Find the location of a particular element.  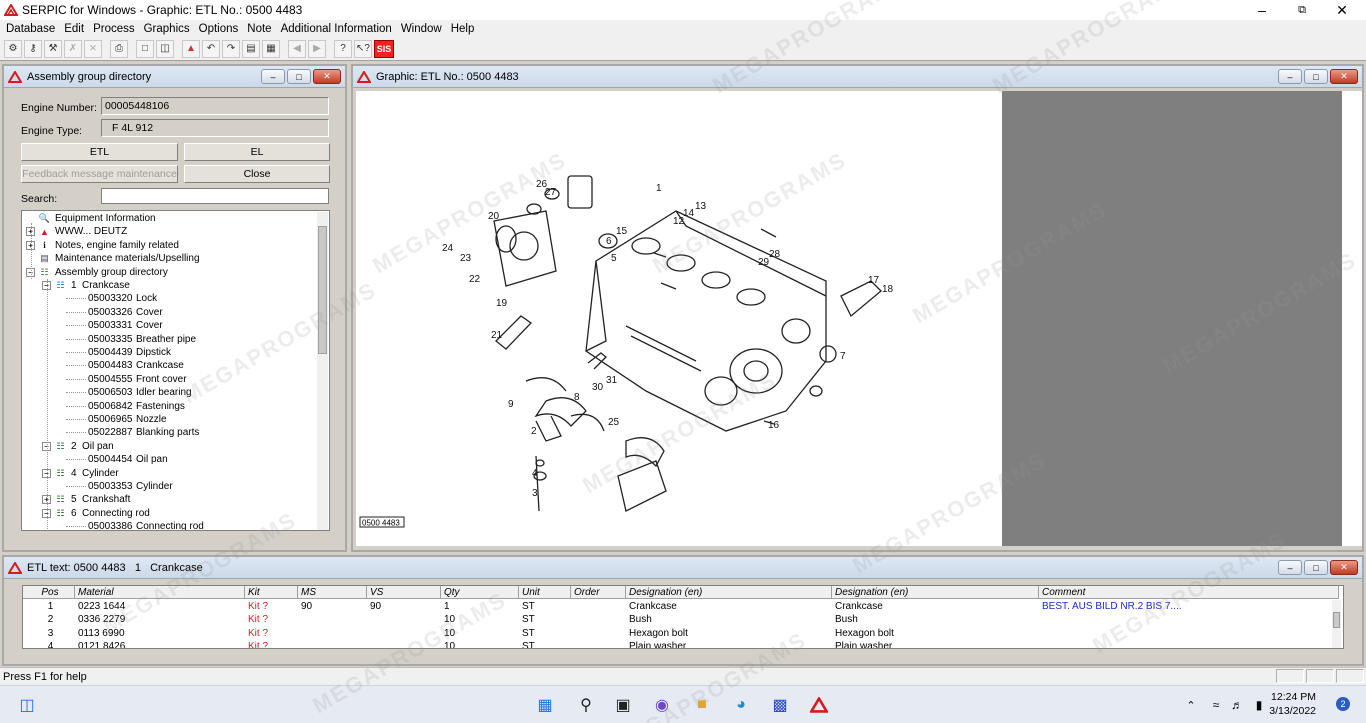

tree-group-item: − ☷ Assembly group directory is located at coordinates (97, 272).